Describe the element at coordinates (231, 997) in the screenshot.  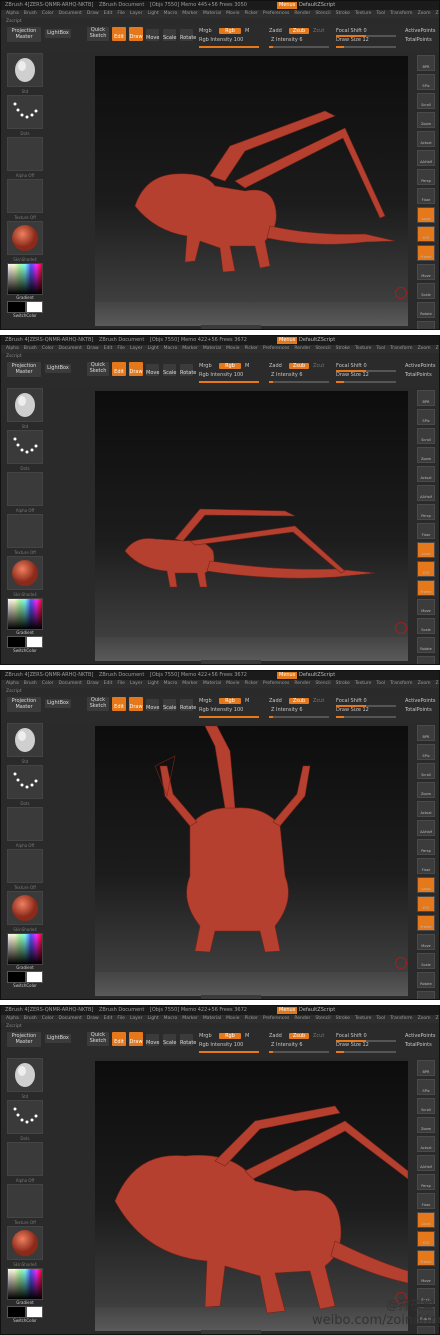
I see `canvas-scroll-handle` at that location.